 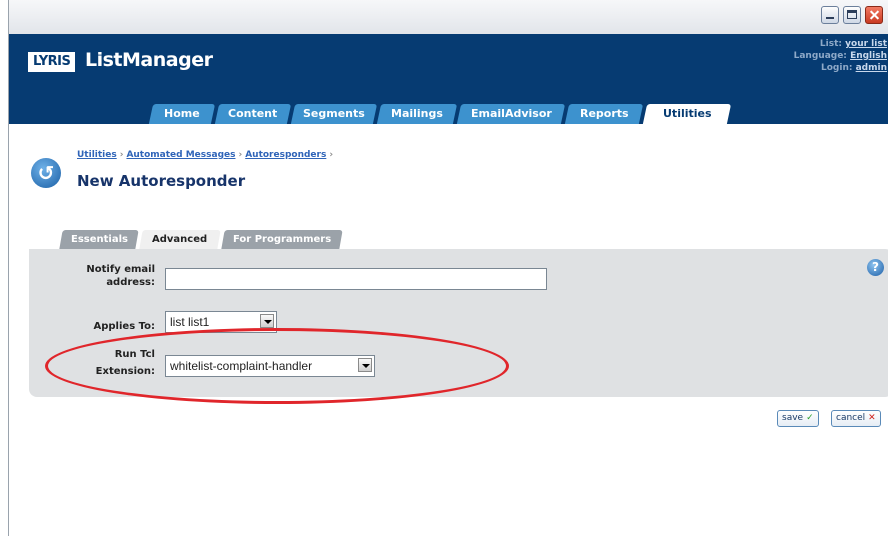 What do you see at coordinates (830, 15) in the screenshot?
I see `minimize-icon` at bounding box center [830, 15].